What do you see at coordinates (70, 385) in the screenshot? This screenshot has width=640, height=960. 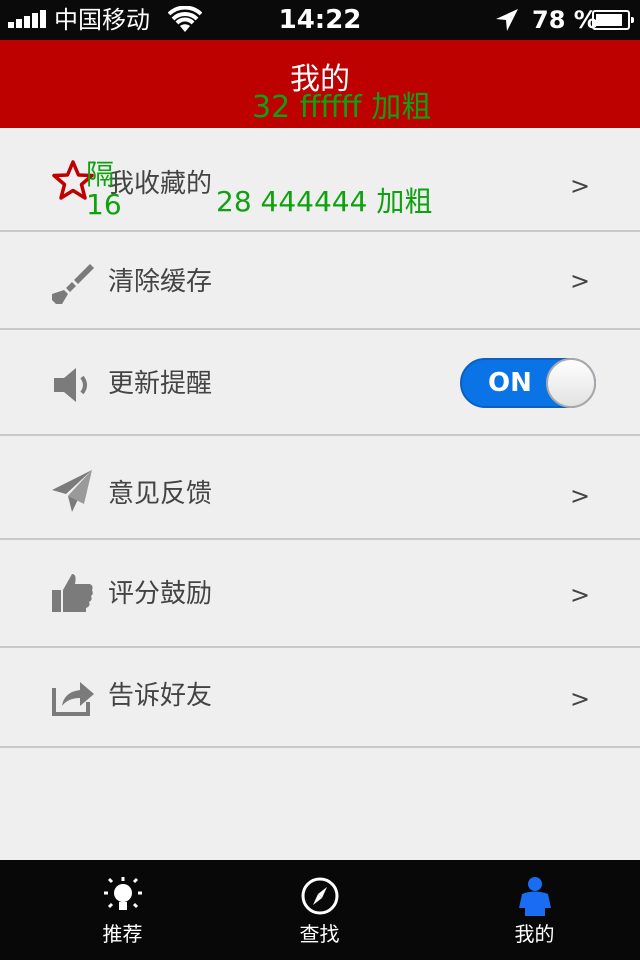 I see `speaker-icon` at bounding box center [70, 385].